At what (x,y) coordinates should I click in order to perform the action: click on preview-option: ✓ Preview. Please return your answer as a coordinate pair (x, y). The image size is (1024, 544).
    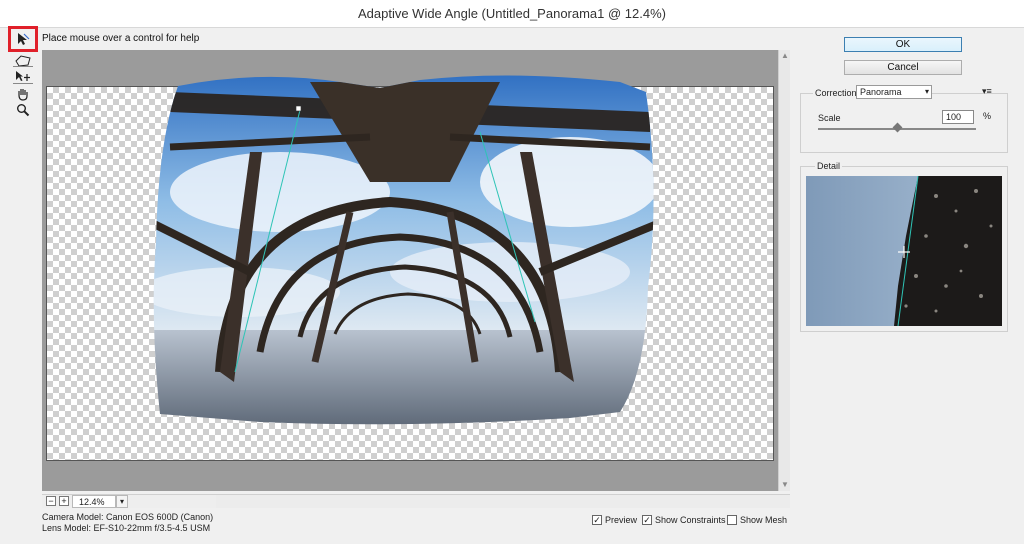
    Looking at the image, I should click on (614, 520).